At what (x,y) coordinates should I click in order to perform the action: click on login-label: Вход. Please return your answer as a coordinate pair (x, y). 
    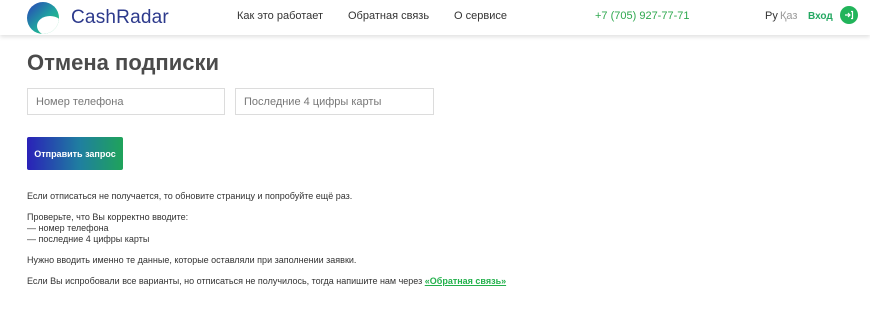
    Looking at the image, I should click on (820, 16).